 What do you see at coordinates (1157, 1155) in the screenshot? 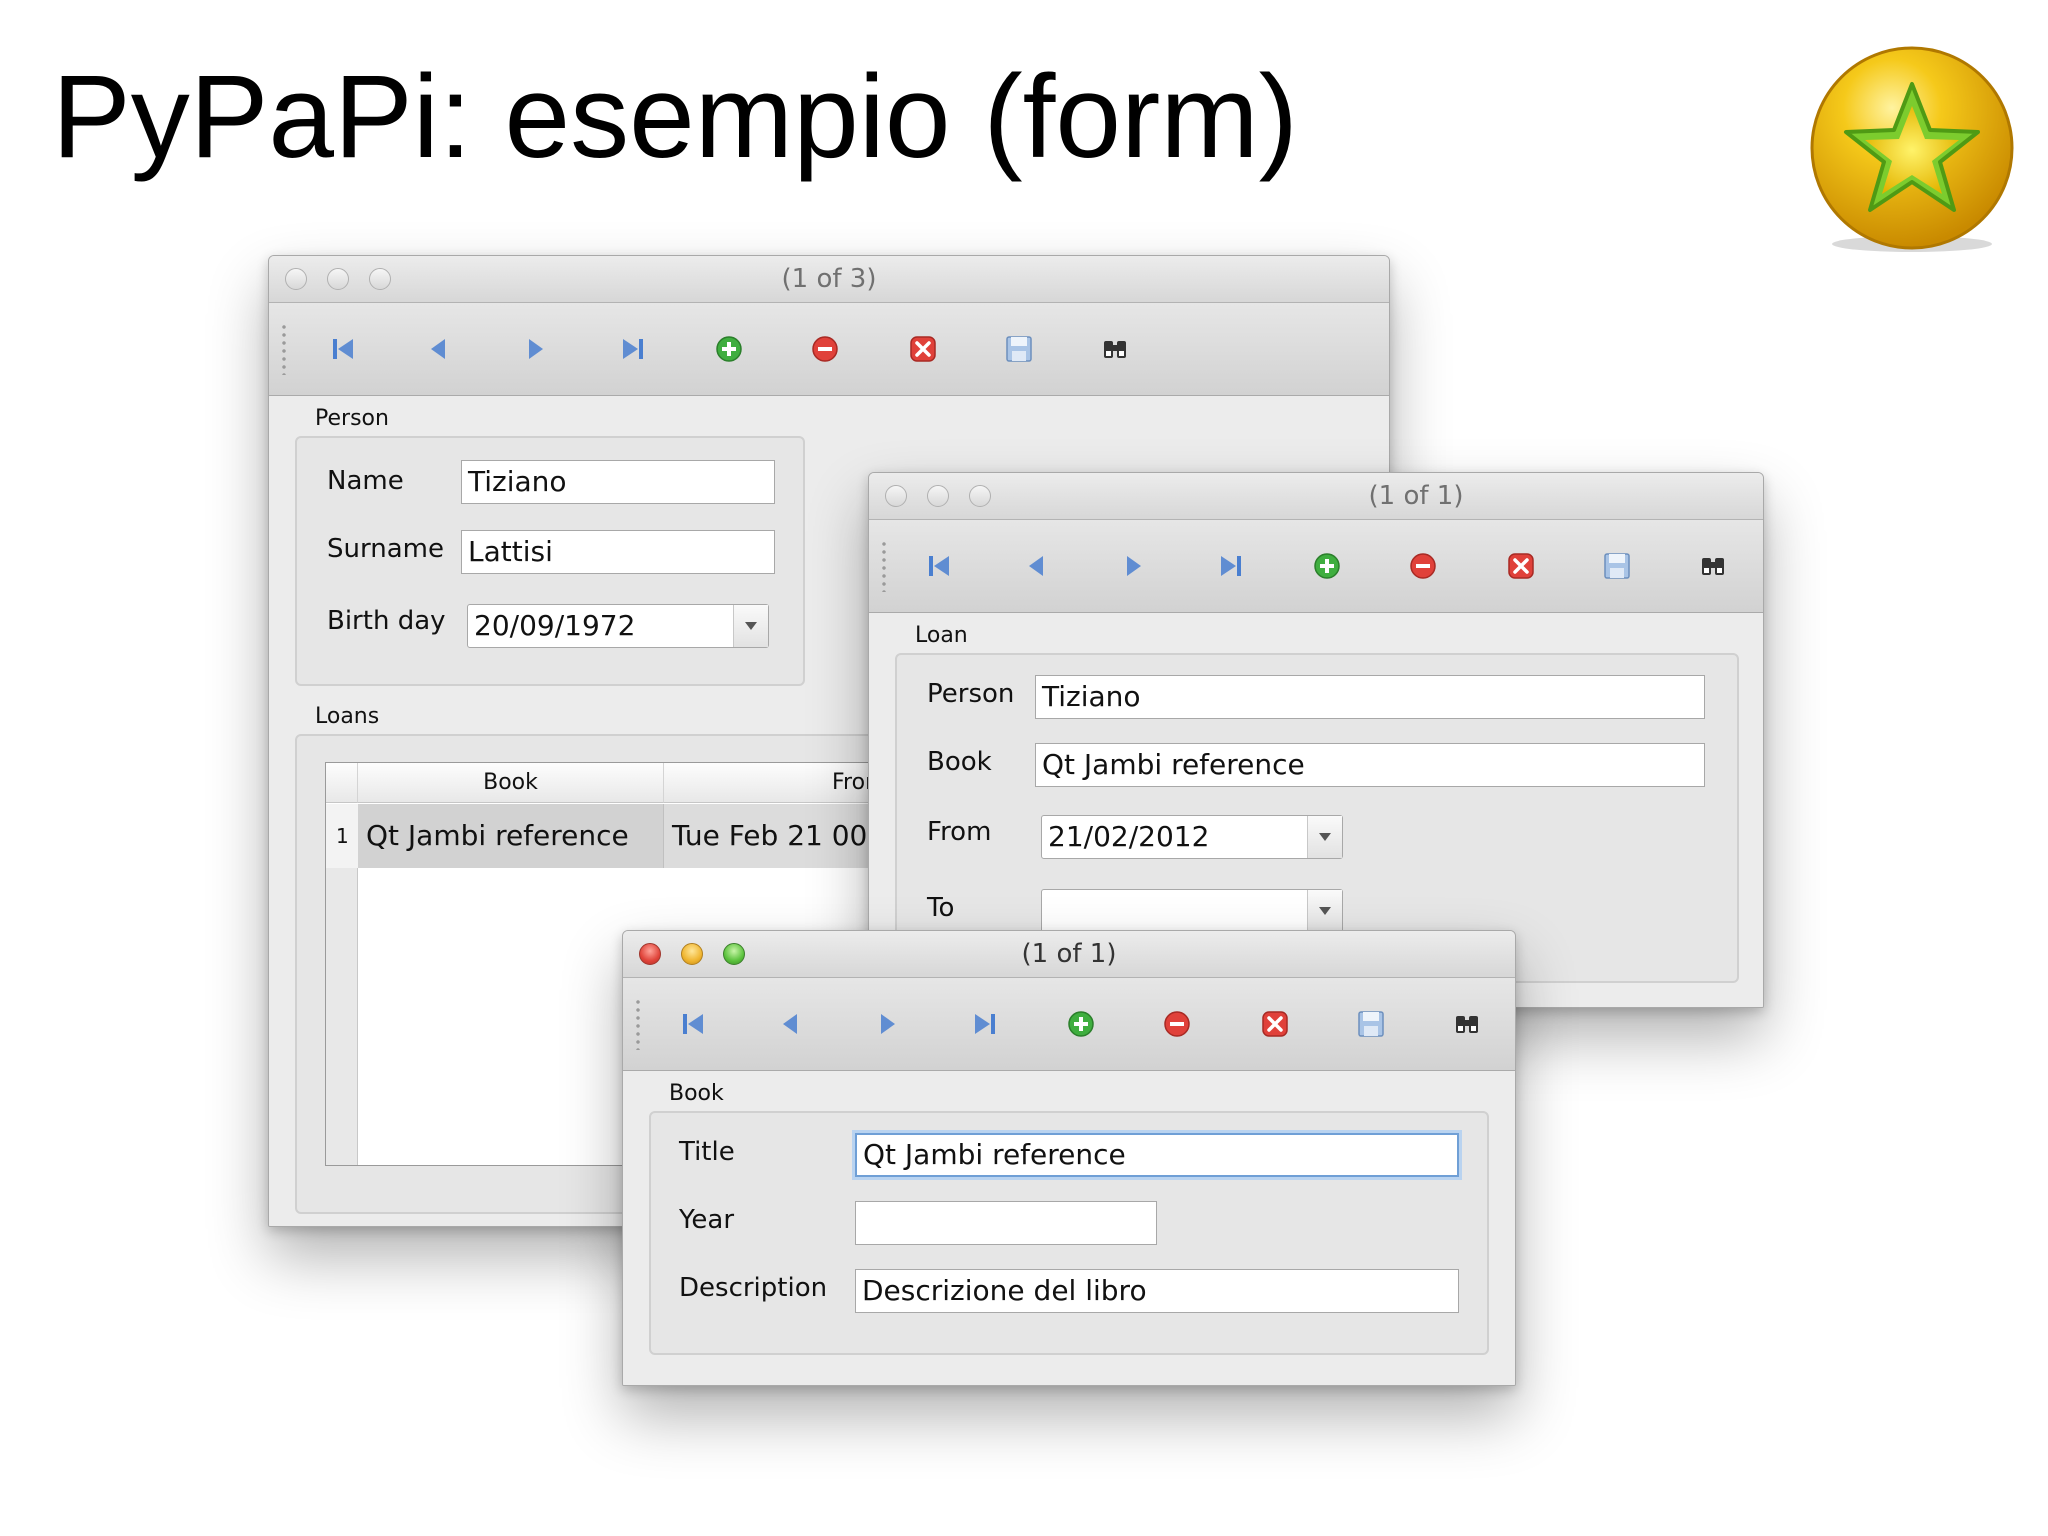
I see `title-field: Qt Jambi reference` at bounding box center [1157, 1155].